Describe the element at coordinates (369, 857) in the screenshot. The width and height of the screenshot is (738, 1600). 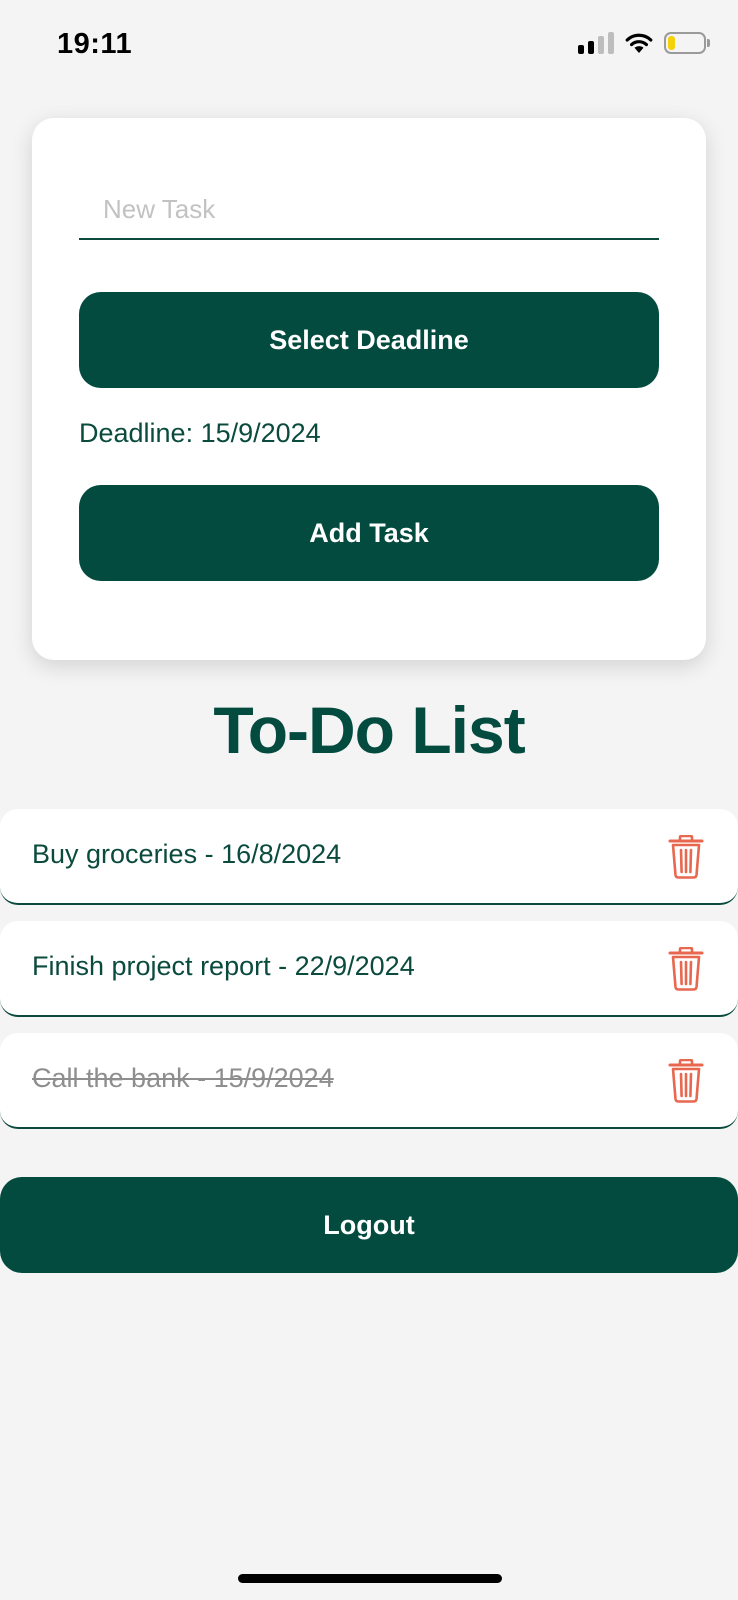
I see `todo-item: Buy groceries - 16/8/2024` at that location.